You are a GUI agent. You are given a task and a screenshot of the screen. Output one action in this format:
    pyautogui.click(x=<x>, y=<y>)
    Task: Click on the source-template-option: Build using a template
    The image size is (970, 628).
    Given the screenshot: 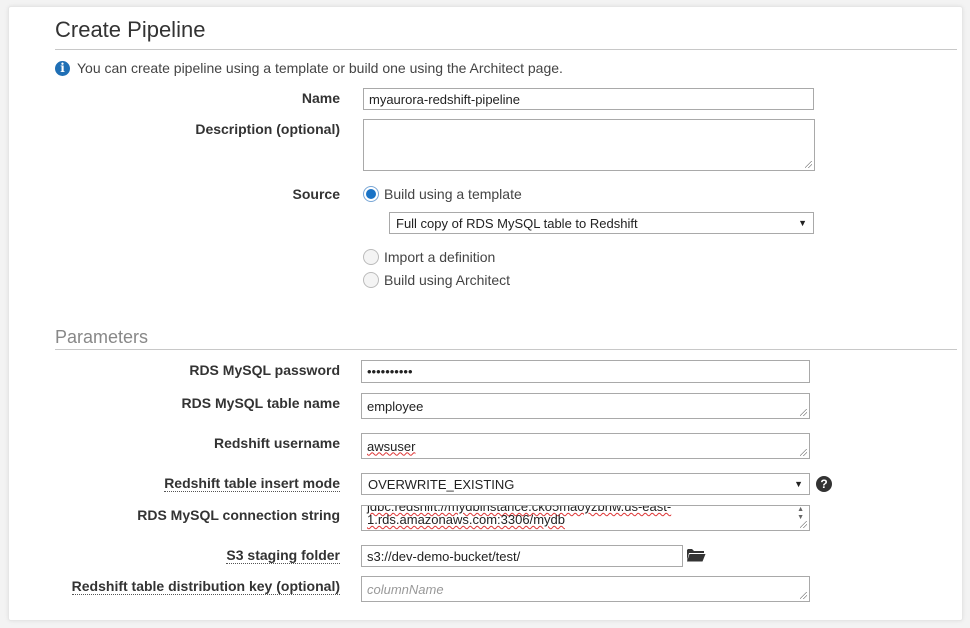 What is the action you would take?
    pyautogui.click(x=442, y=194)
    